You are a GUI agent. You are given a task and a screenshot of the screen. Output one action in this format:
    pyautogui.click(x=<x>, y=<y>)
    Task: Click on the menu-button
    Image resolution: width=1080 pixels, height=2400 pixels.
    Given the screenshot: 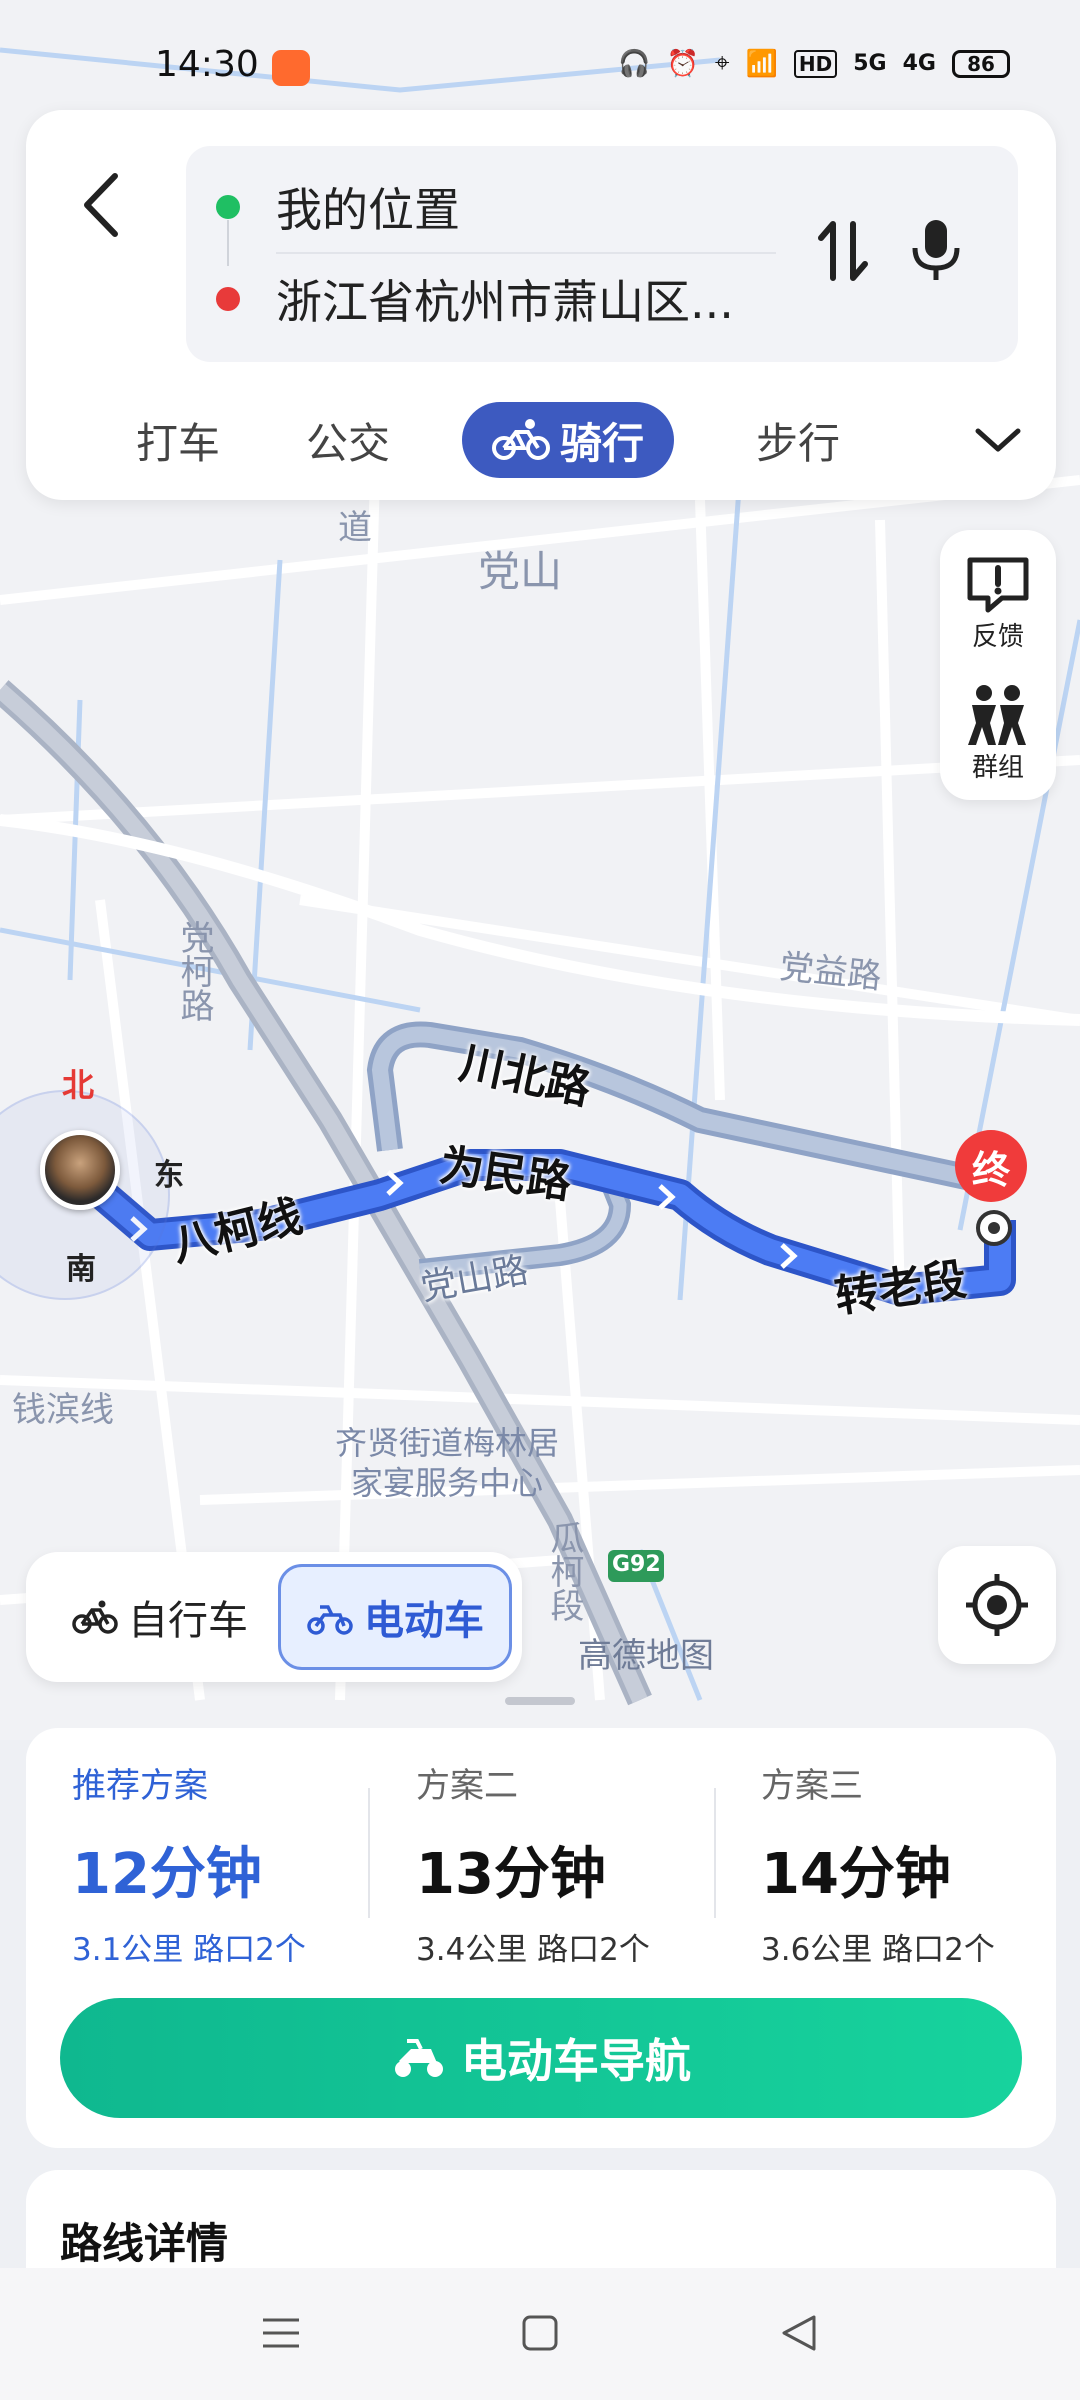 What is the action you would take?
    pyautogui.click(x=281, y=2333)
    